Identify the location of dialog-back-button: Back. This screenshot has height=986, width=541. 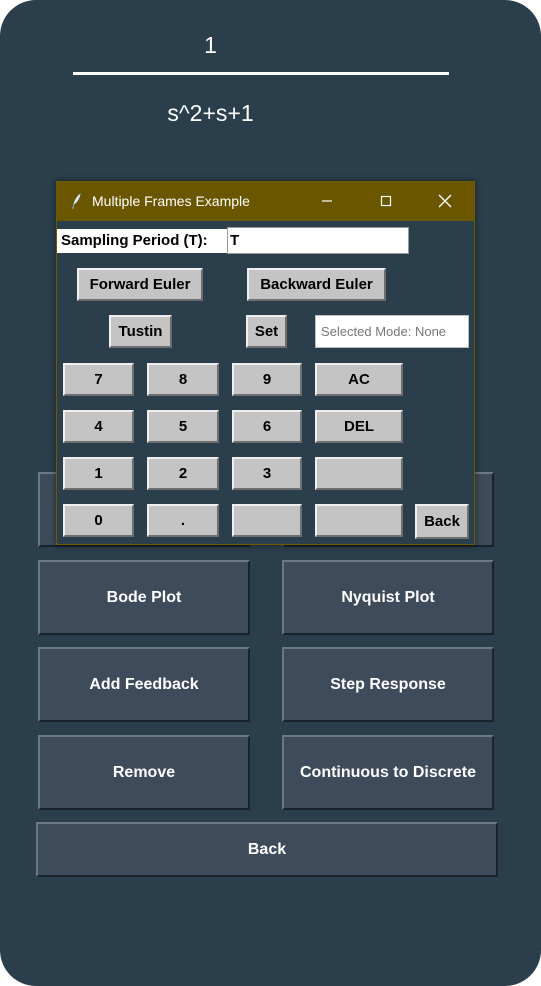
(442, 521).